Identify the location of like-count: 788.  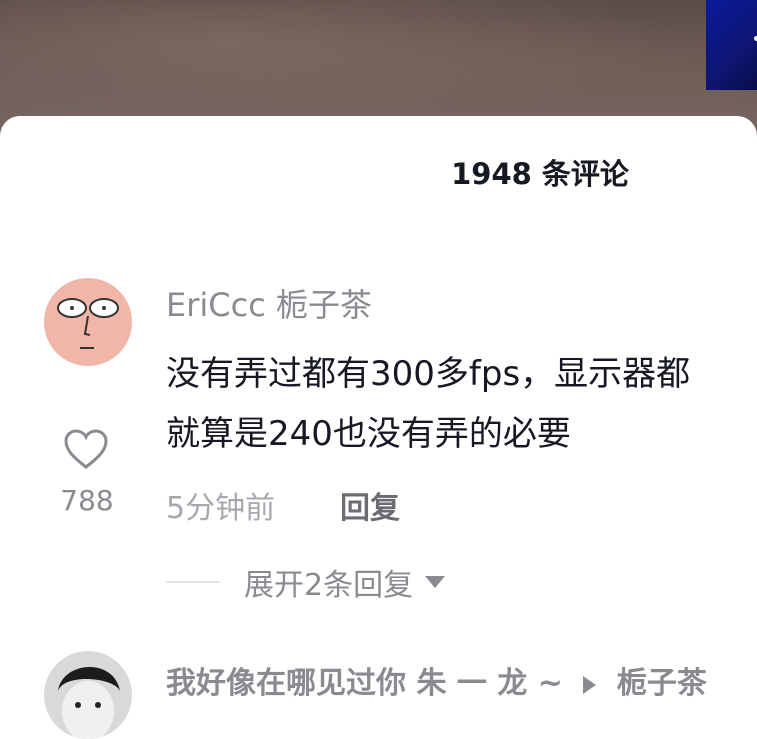
(87, 500).